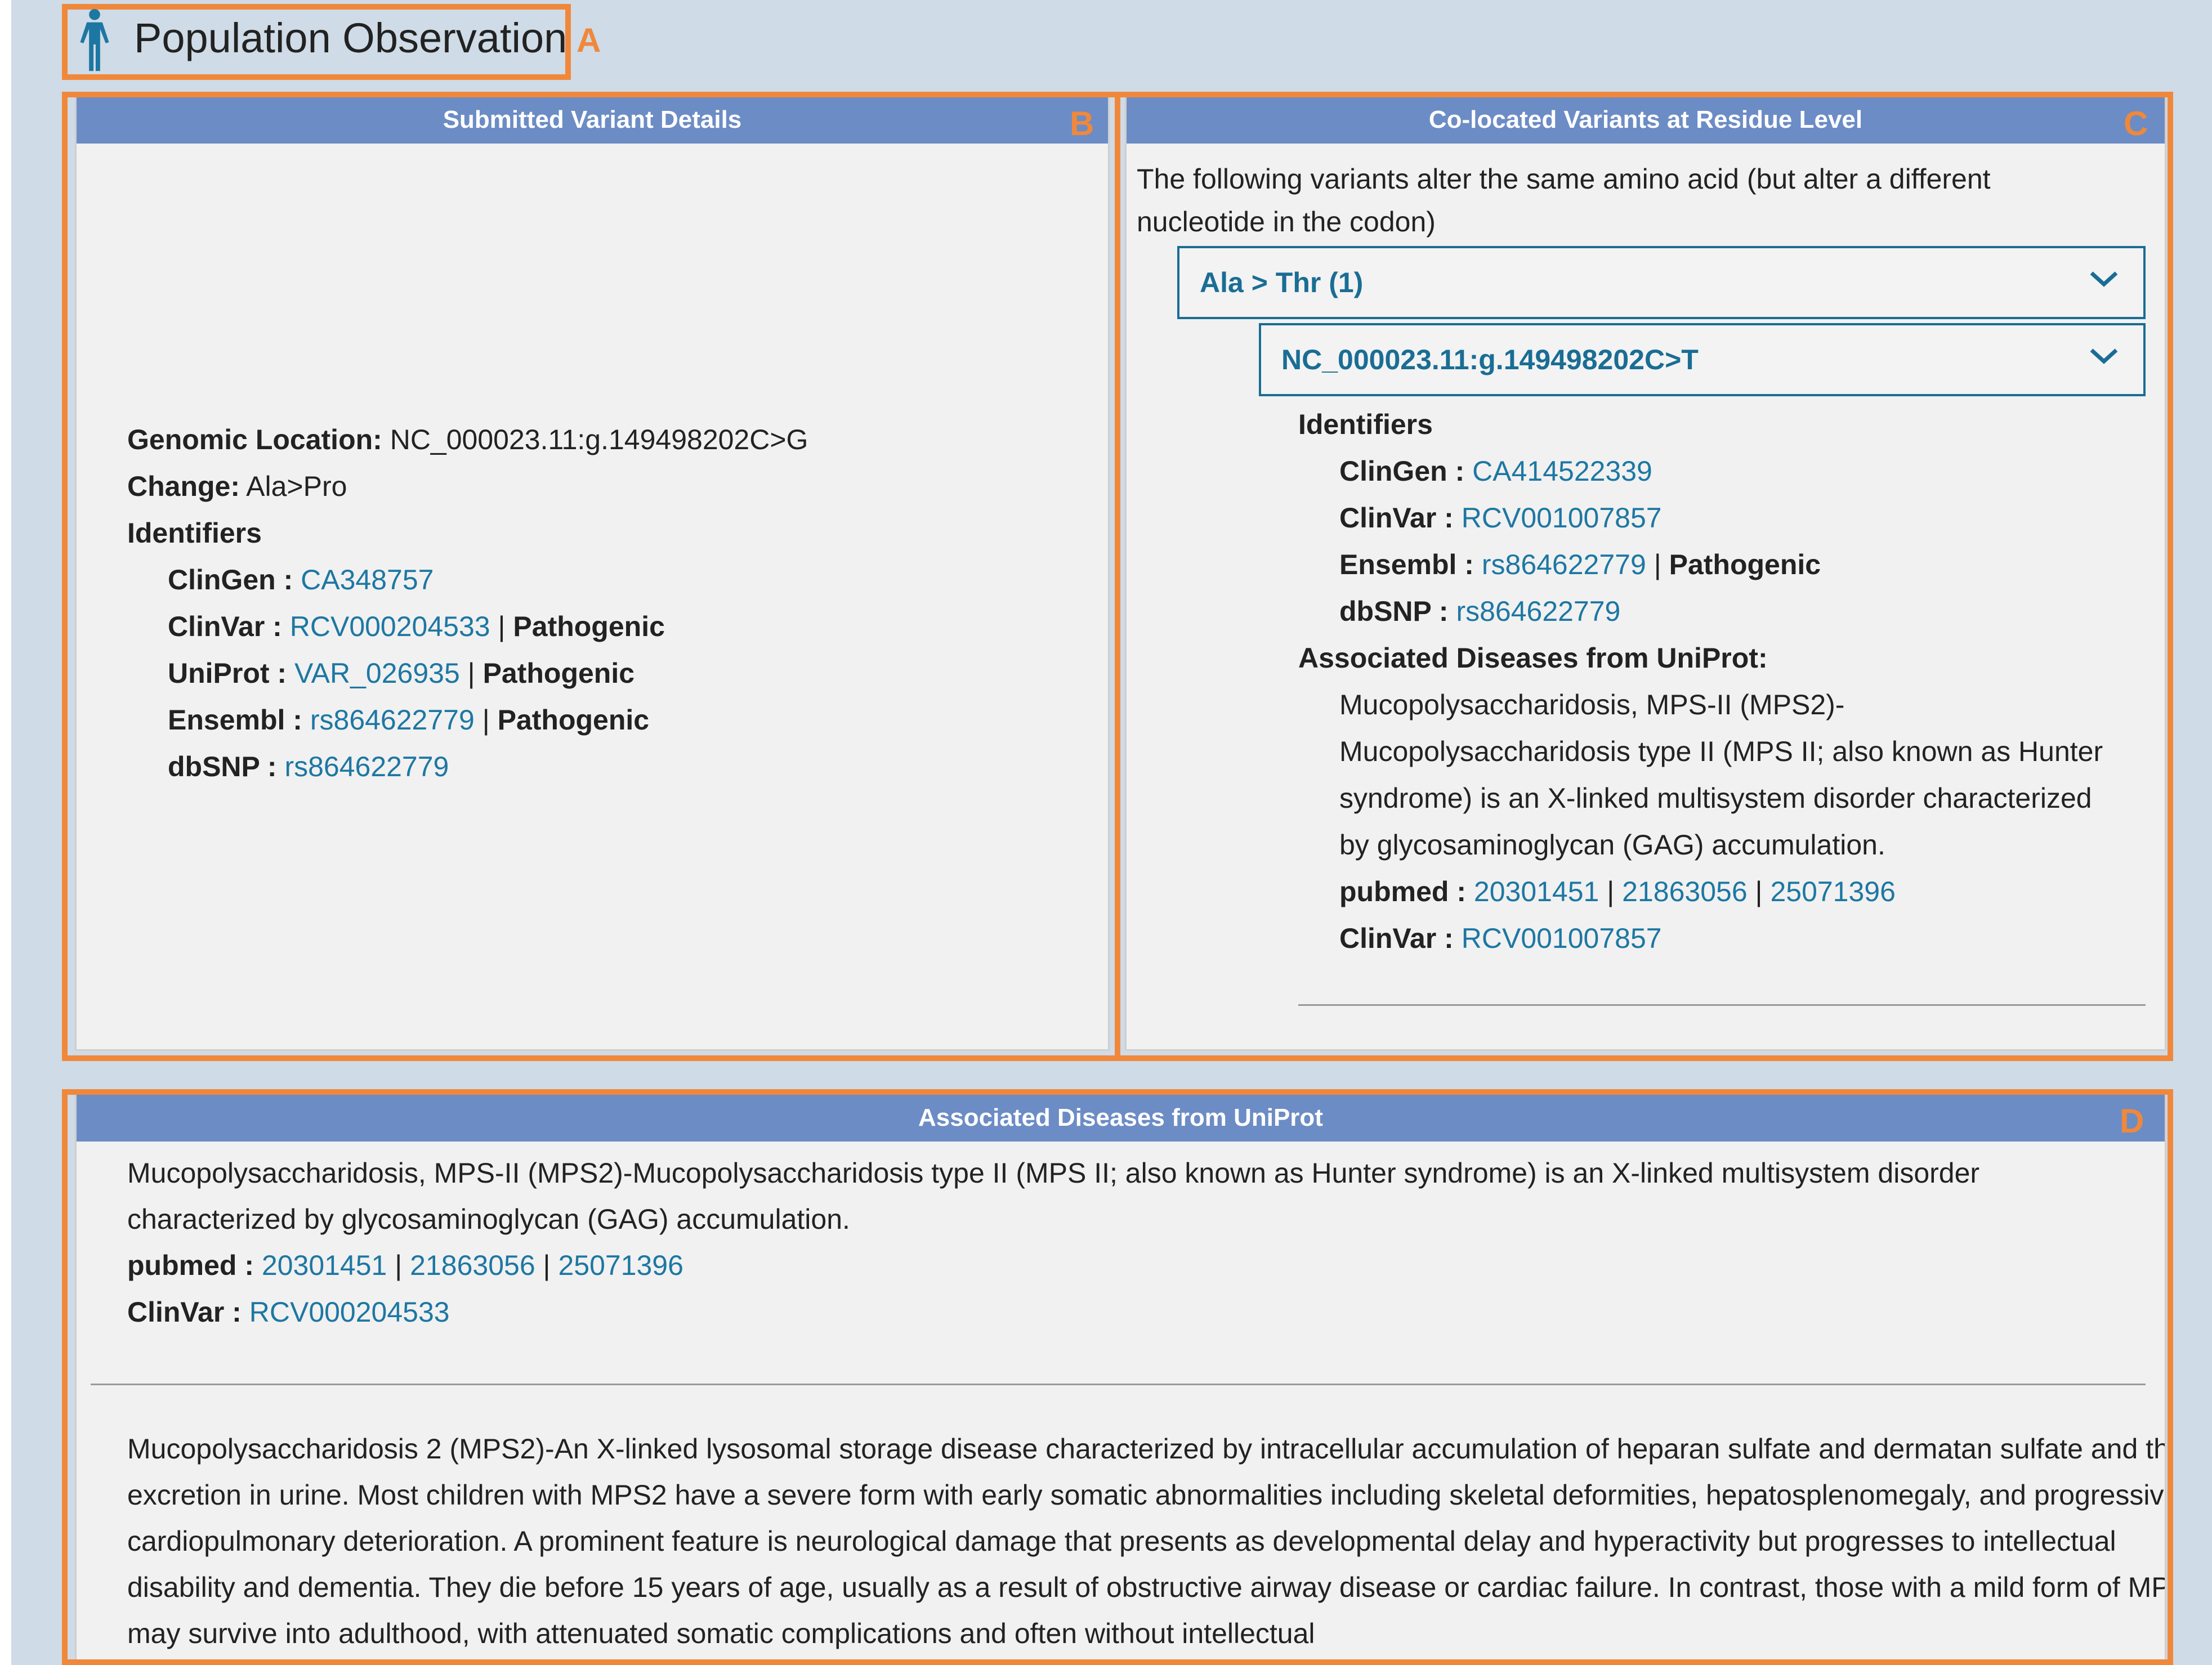 This screenshot has height=1665, width=2212. What do you see at coordinates (350, 38) in the screenshot?
I see `page-title: Population Observation` at bounding box center [350, 38].